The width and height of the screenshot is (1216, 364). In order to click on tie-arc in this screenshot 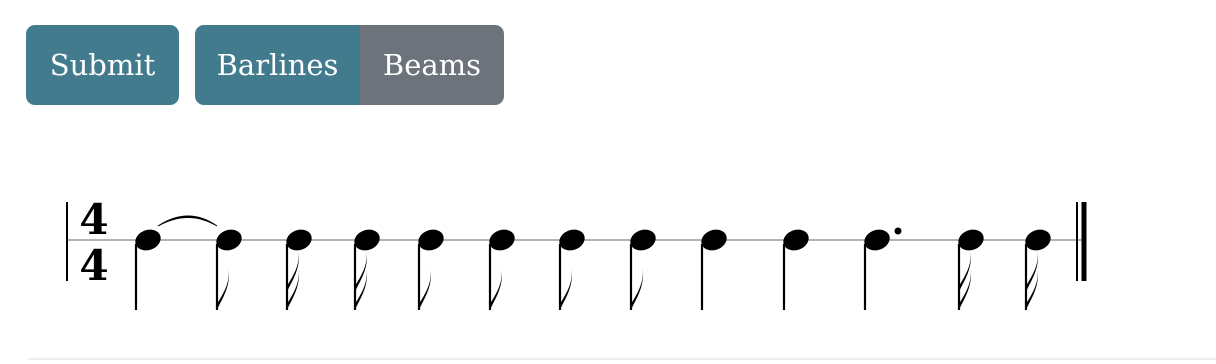, I will do `click(187, 221)`.